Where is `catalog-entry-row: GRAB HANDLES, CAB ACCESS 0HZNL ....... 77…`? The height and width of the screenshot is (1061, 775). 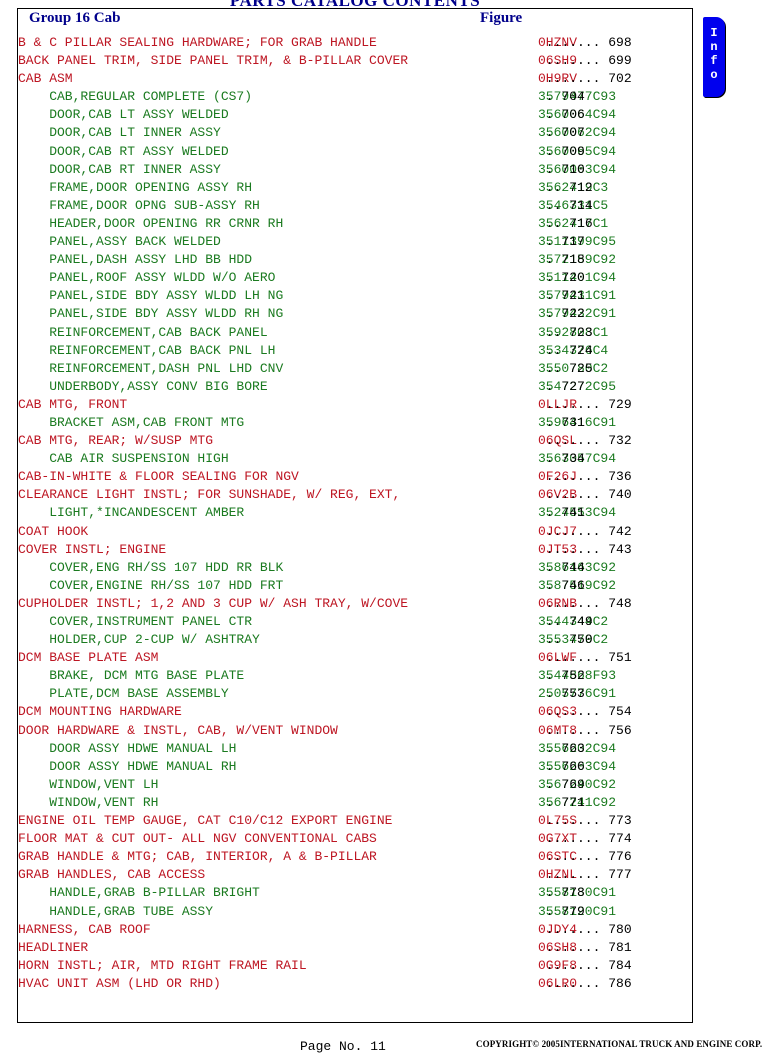
catalog-entry-row: GRAB HANDLES, CAB ACCESS 0HZNL ....... 77… is located at coordinates (355, 875).